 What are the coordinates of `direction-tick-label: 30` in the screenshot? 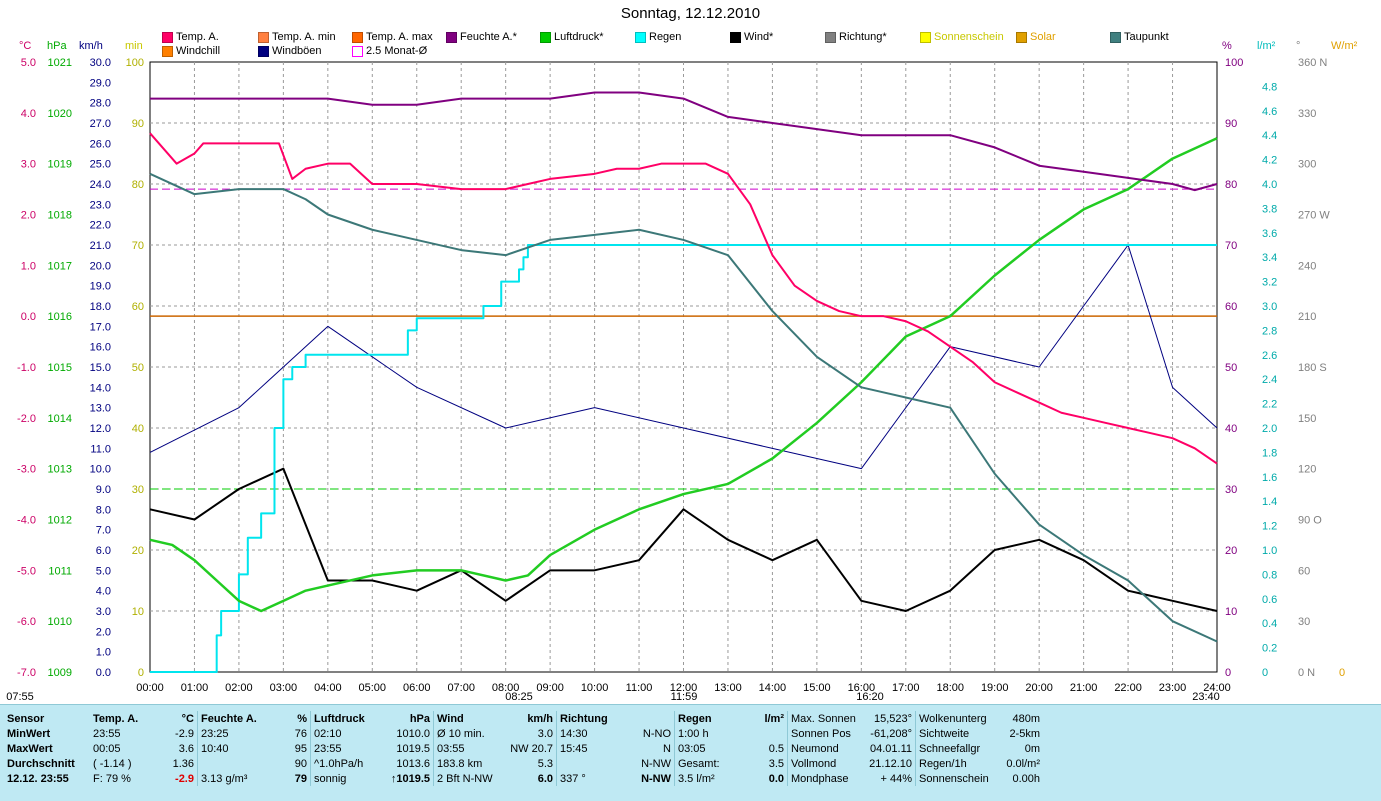 It's located at (1304, 622).